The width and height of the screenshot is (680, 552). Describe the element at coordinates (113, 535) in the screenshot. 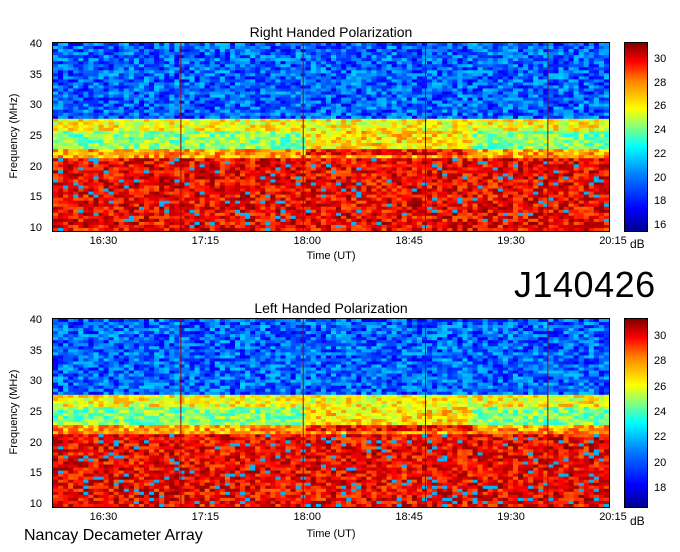

I see `footer-credit: Nancay Decameter Array` at that location.